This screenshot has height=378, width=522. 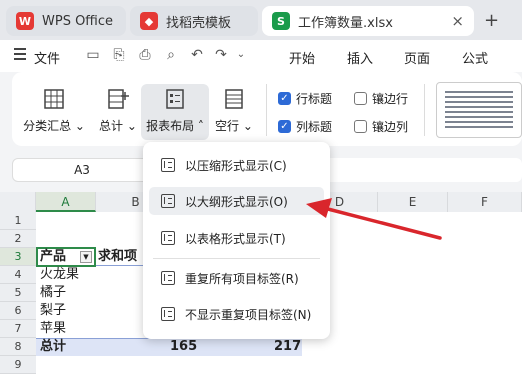 What do you see at coordinates (457, 21) in the screenshot?
I see `close-tab-icon: ×` at bounding box center [457, 21].